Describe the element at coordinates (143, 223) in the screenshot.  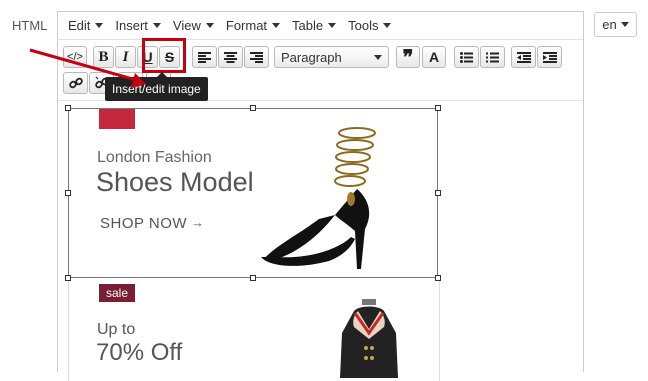
I see `shop-now-link: SHOP NOW` at that location.